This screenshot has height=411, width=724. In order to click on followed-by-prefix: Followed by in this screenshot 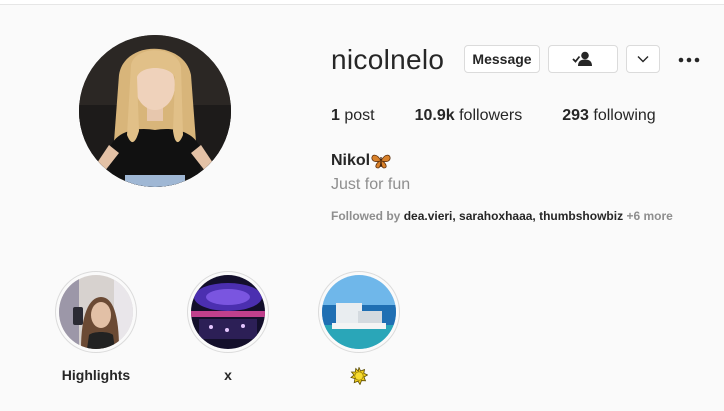, I will do `click(366, 216)`.